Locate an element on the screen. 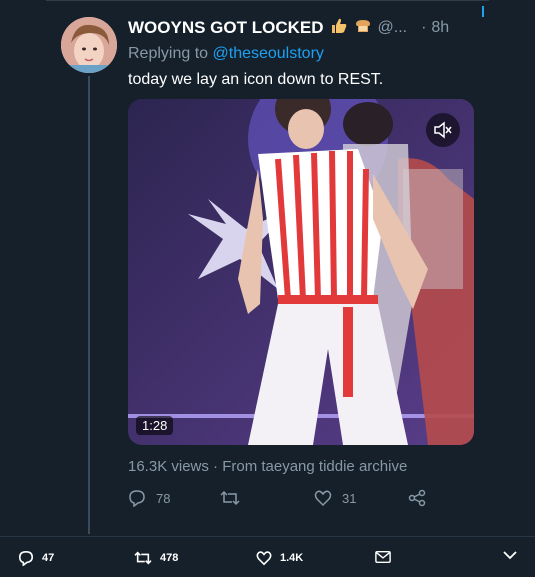 Image resolution: width=535 pixels, height=577 pixels. bottom-reply-button: 47 is located at coordinates (36, 558).